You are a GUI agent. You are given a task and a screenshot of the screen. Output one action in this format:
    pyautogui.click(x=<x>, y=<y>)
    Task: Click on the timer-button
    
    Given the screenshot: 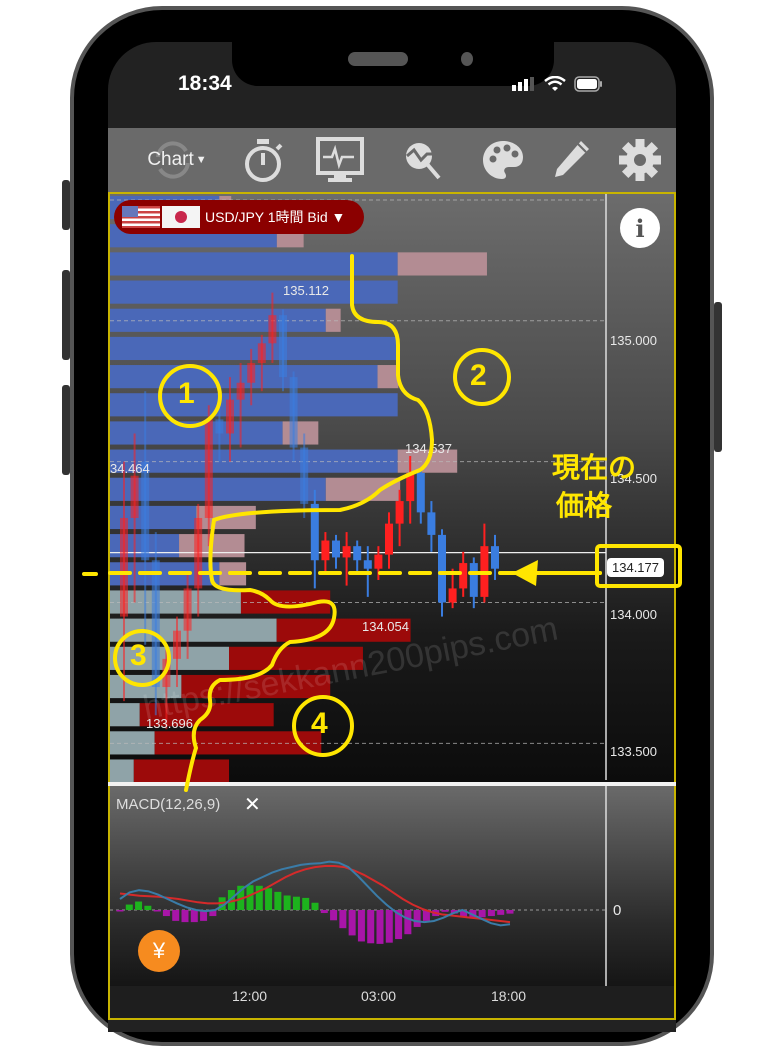 What is the action you would take?
    pyautogui.click(x=263, y=160)
    